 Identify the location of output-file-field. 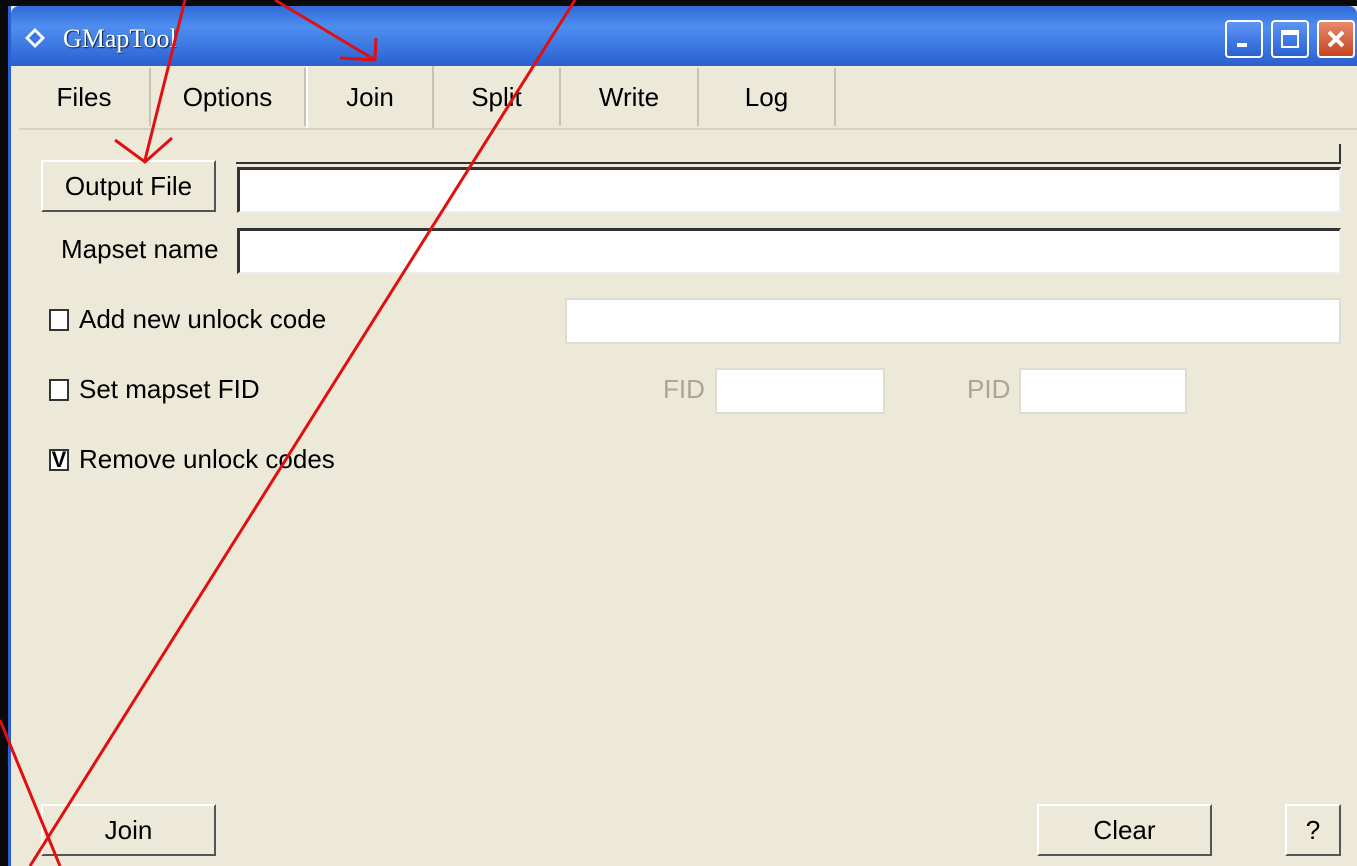
(789, 190).